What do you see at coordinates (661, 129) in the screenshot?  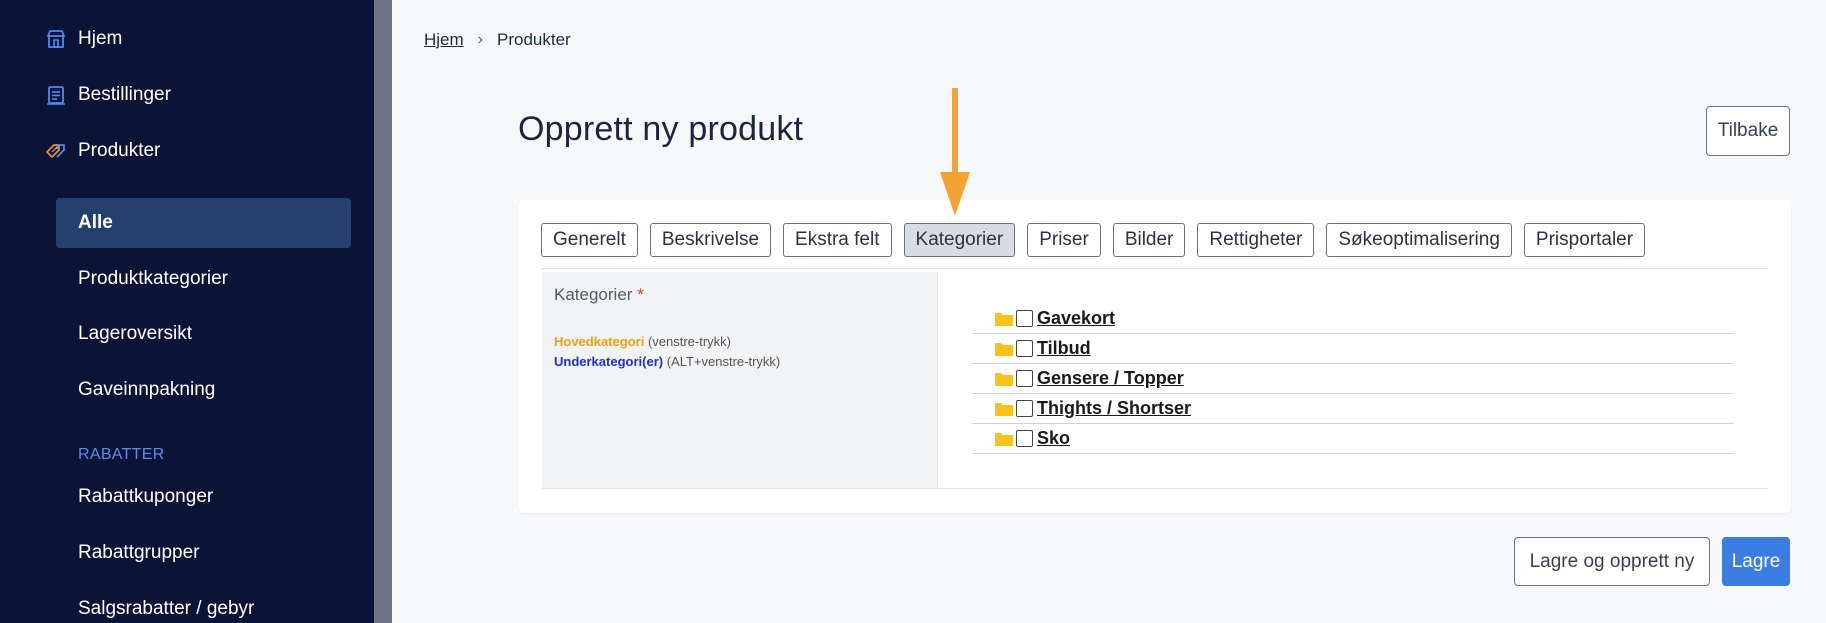 I see `page-title: Opprett ny produkt` at bounding box center [661, 129].